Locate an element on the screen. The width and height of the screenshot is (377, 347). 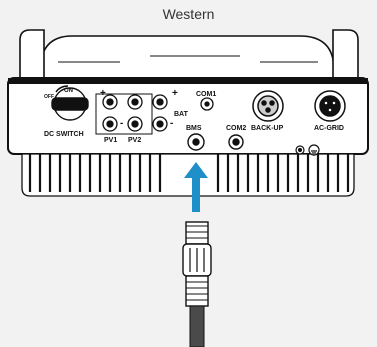
switch-on-label: ON is located at coordinates (68, 91).